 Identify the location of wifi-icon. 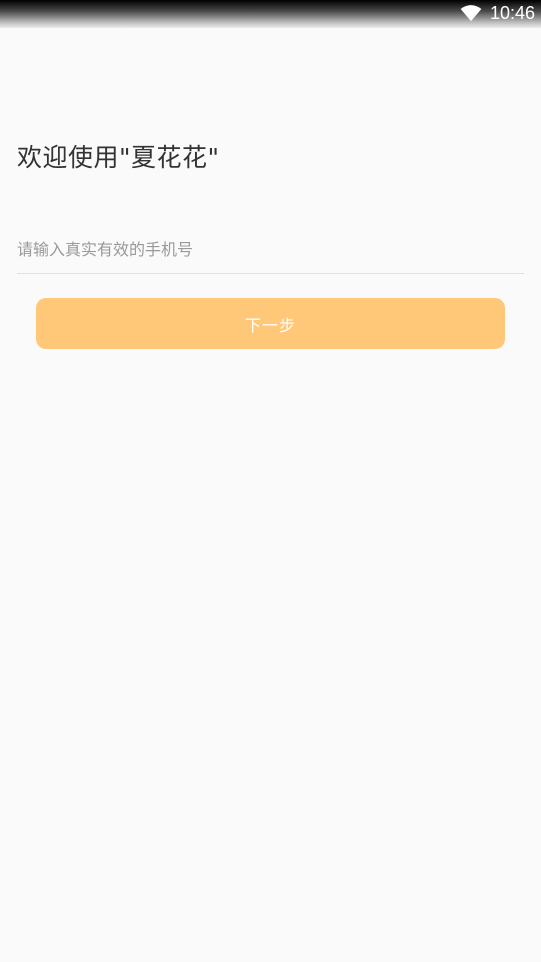
(471, 13).